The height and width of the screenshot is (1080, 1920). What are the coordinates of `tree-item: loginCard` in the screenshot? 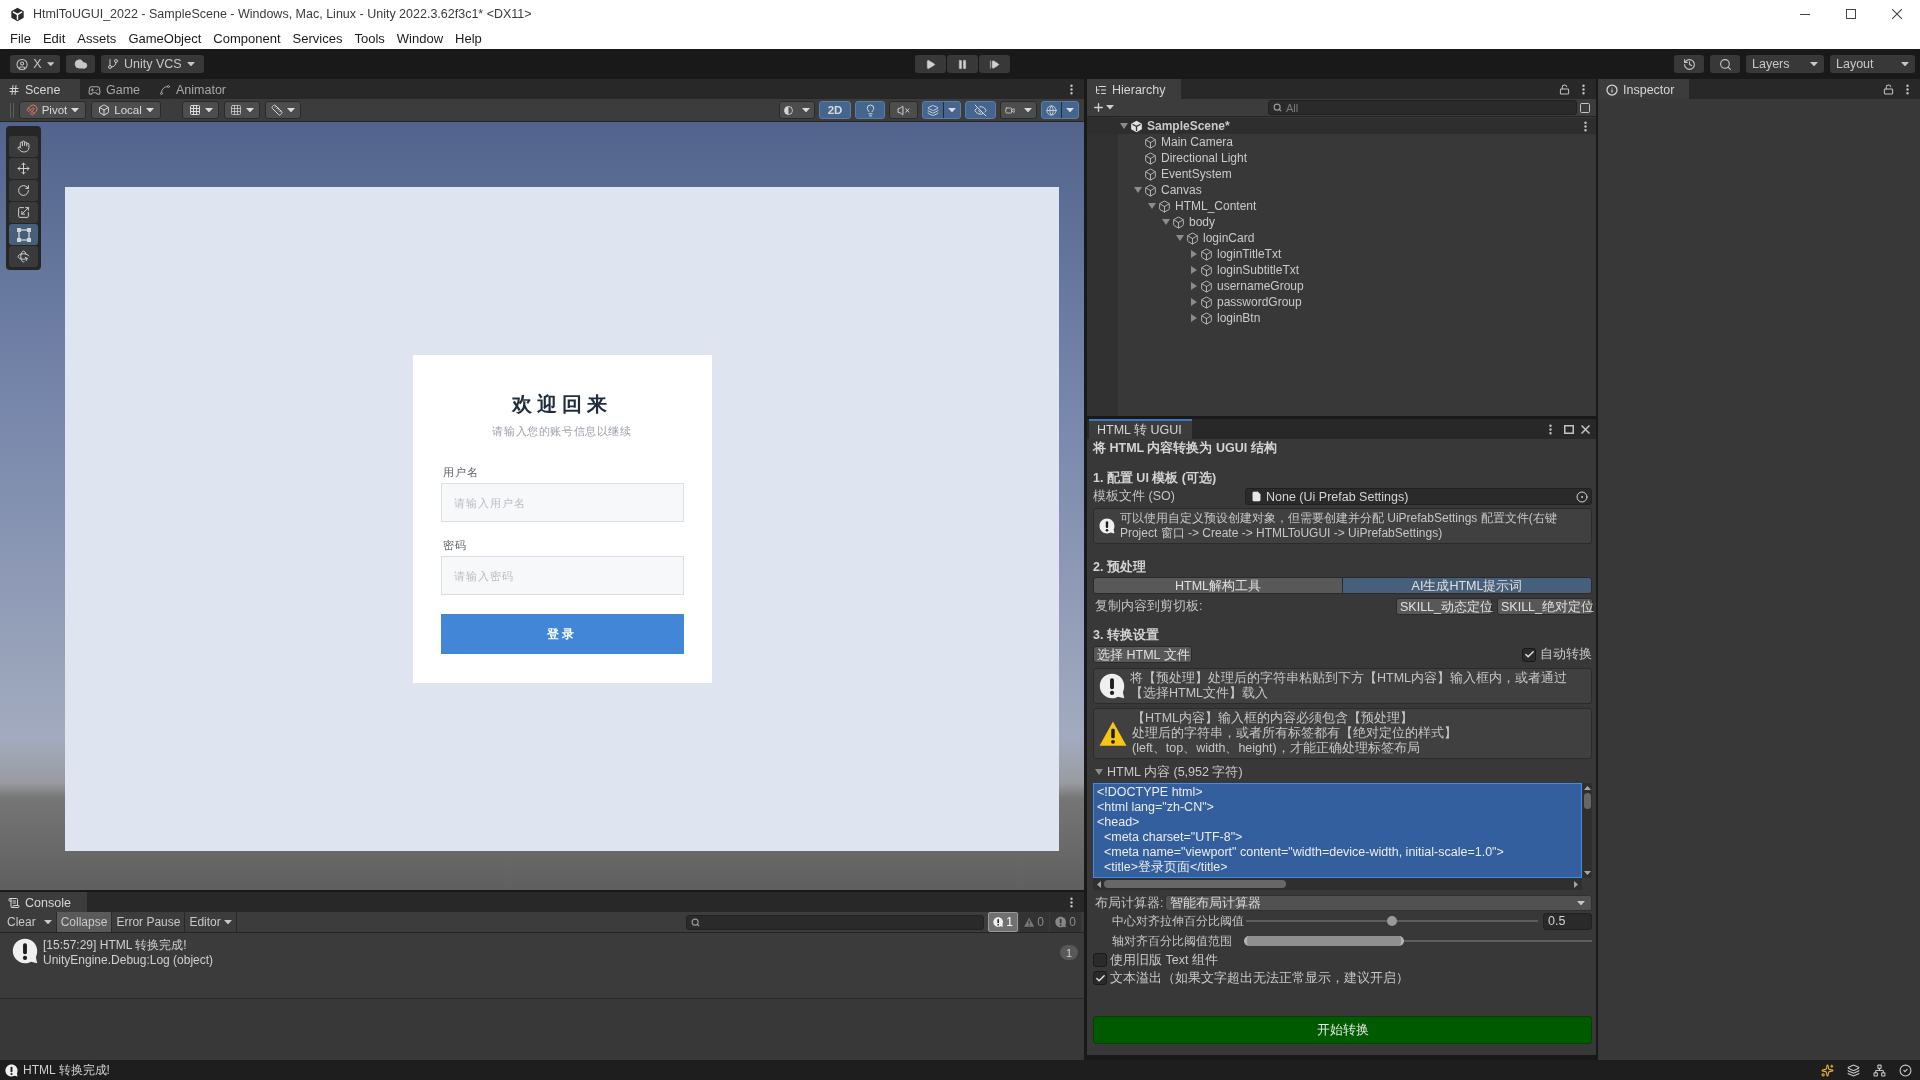 It's located at (1229, 238).